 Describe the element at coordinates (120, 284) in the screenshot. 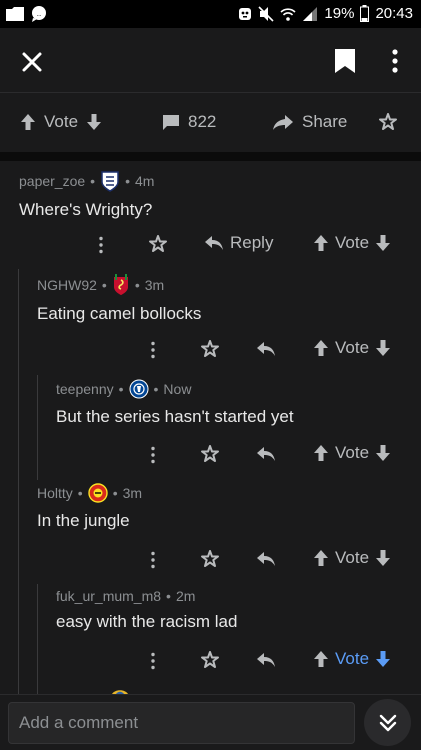

I see `liverpool-badge-icon` at that location.